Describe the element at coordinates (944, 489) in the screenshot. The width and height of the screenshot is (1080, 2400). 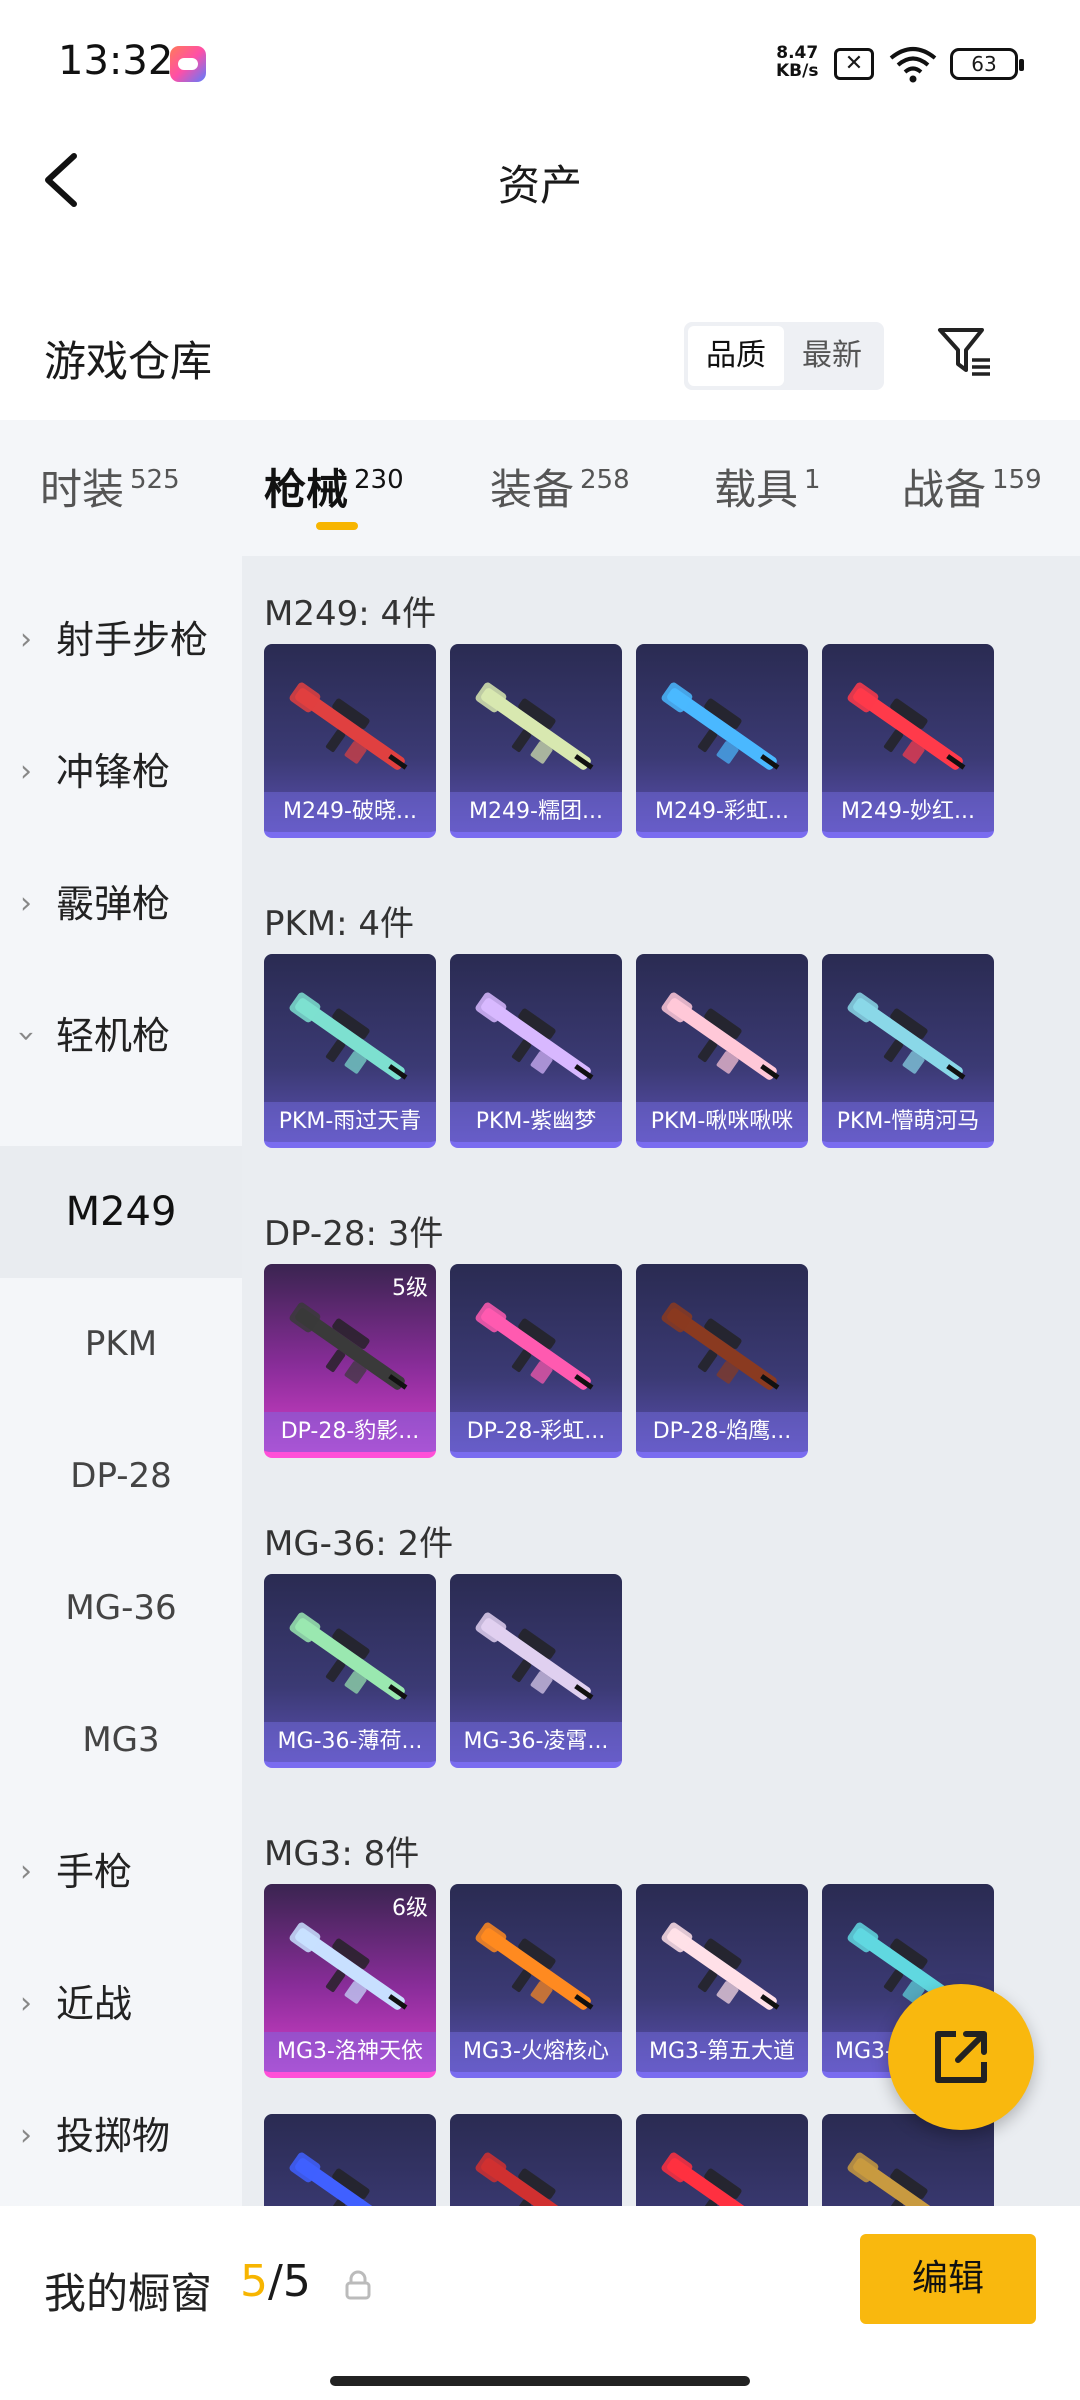
I see `tab-label: 战备` at that location.